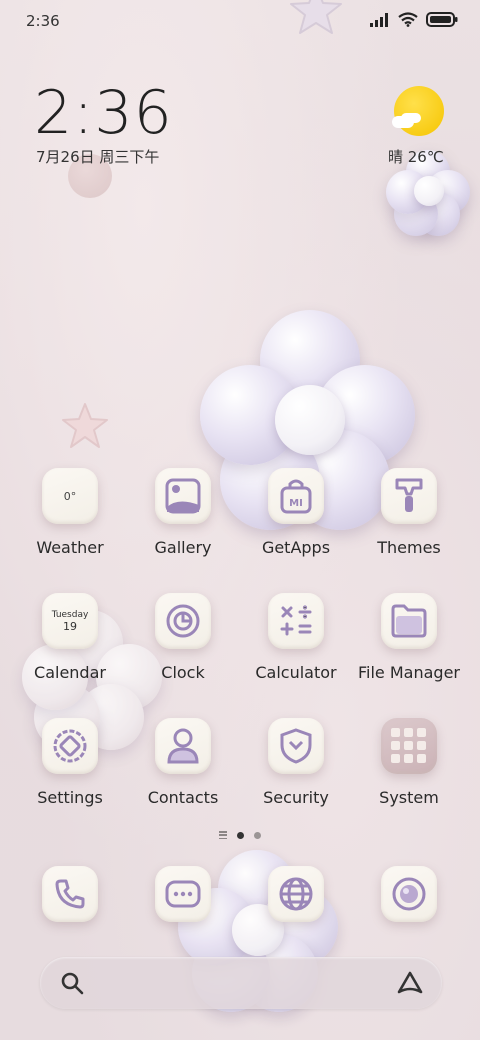 The height and width of the screenshot is (1040, 480). What do you see at coordinates (70, 626) in the screenshot?
I see `calendar-date: 19` at bounding box center [70, 626].